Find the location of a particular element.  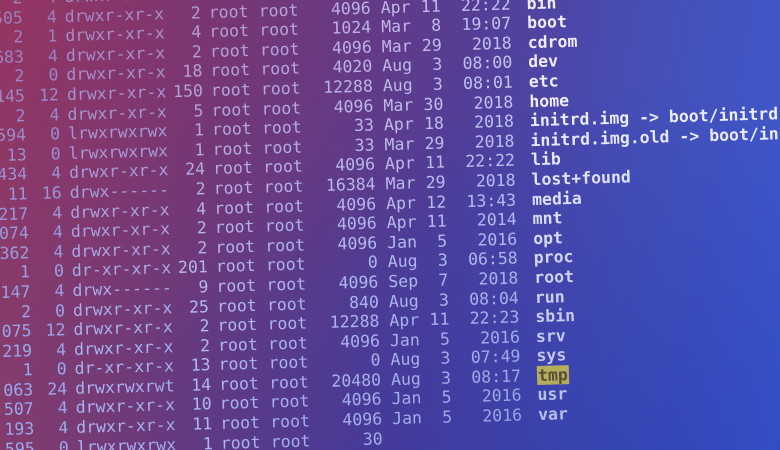

link-count: 11 is located at coordinates (202, 424).